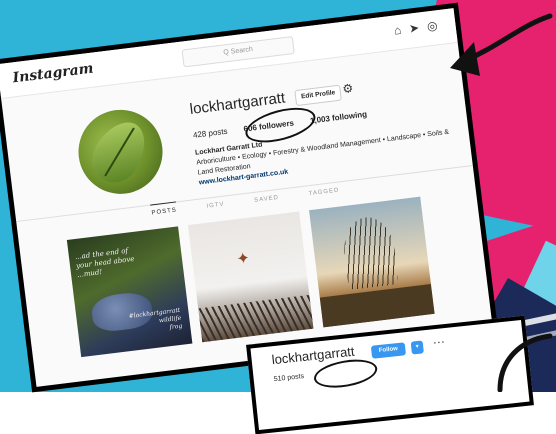 The image size is (556, 434). What do you see at coordinates (256, 318) in the screenshot?
I see `hedge-image` at bounding box center [256, 318].